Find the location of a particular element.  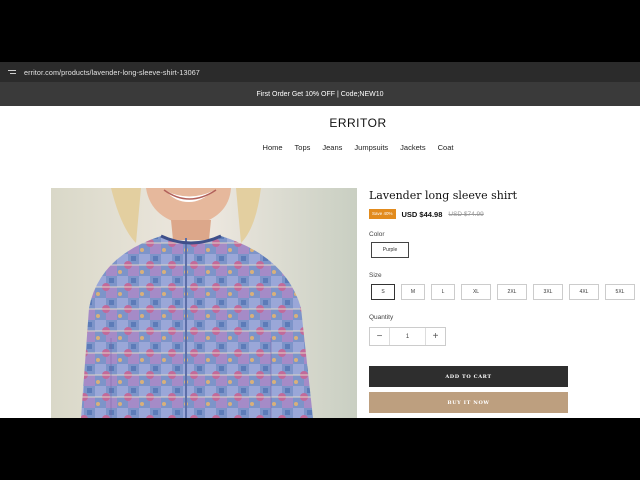

price-row: Save 40% USD $44.98 USD $74.99 is located at coordinates (426, 214).